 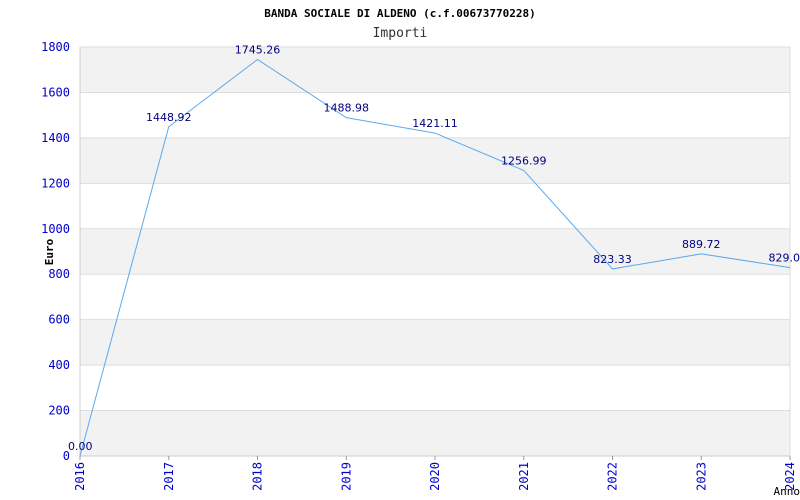 I want to click on data-label: 889.72, so click(x=701, y=244).